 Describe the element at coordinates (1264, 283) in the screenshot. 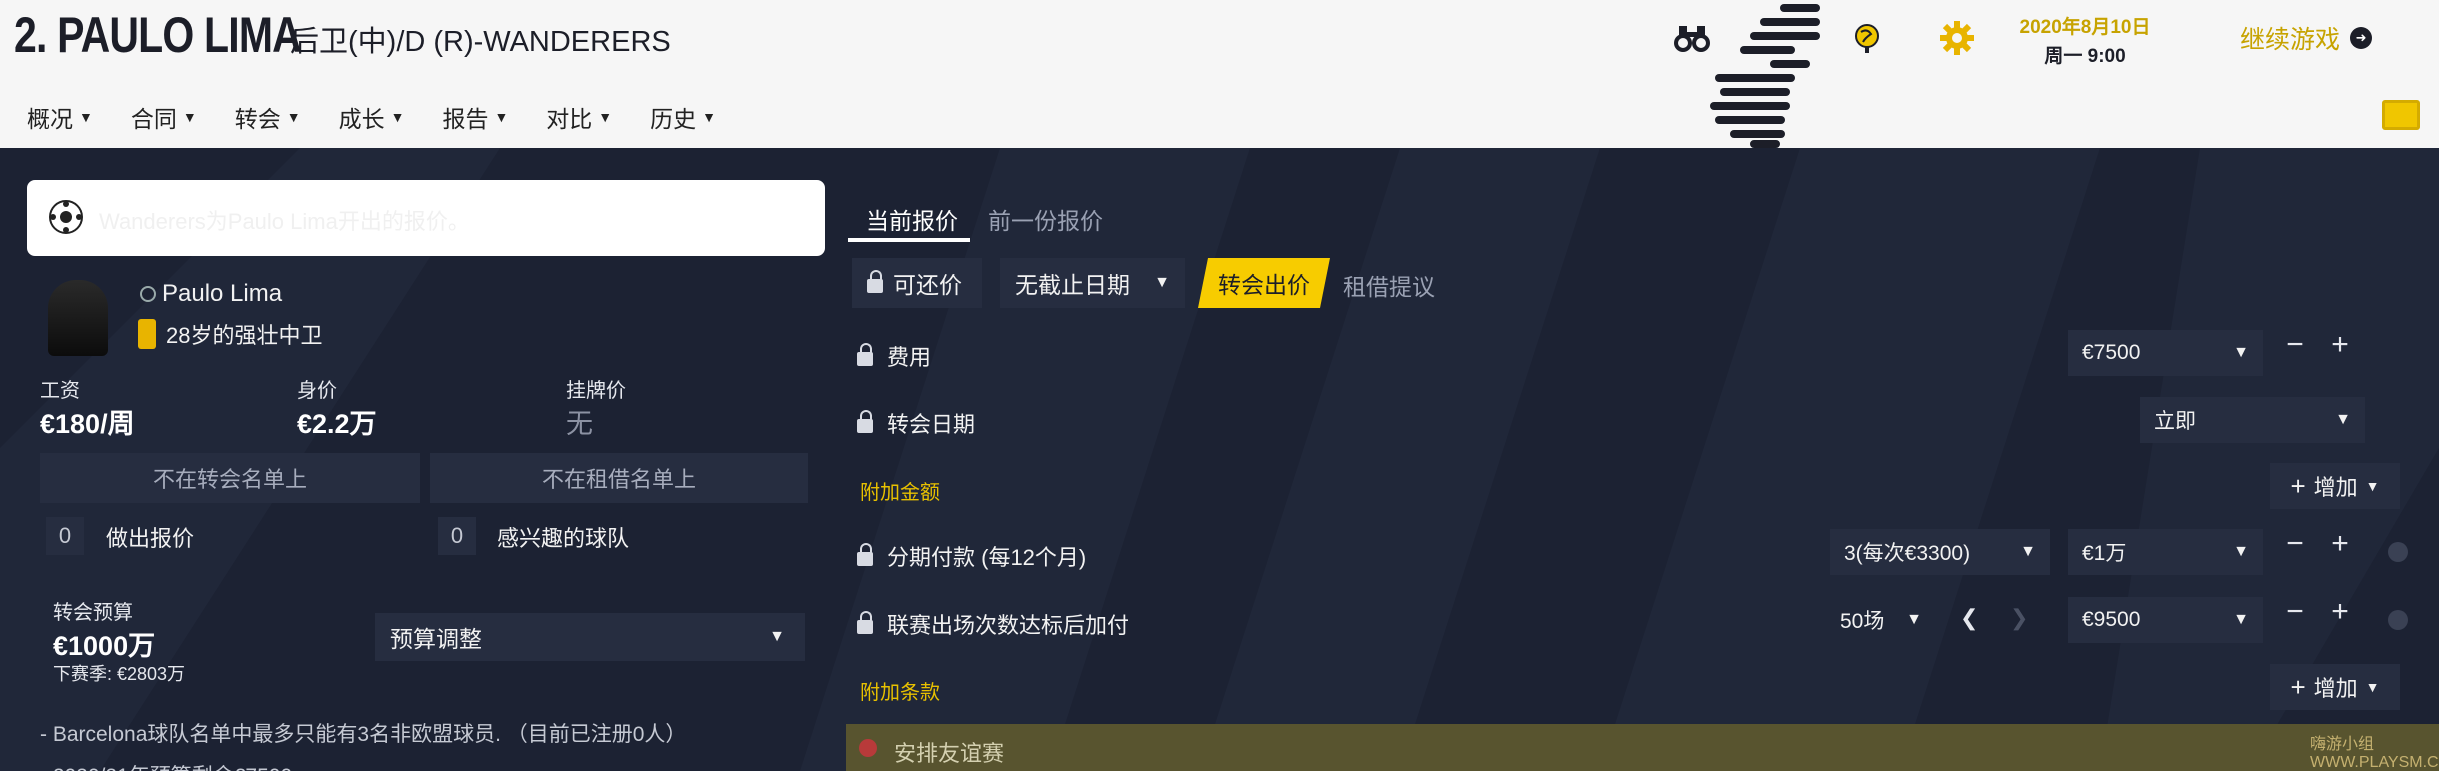

I see `transfer-offer-button: 转会出价` at that location.